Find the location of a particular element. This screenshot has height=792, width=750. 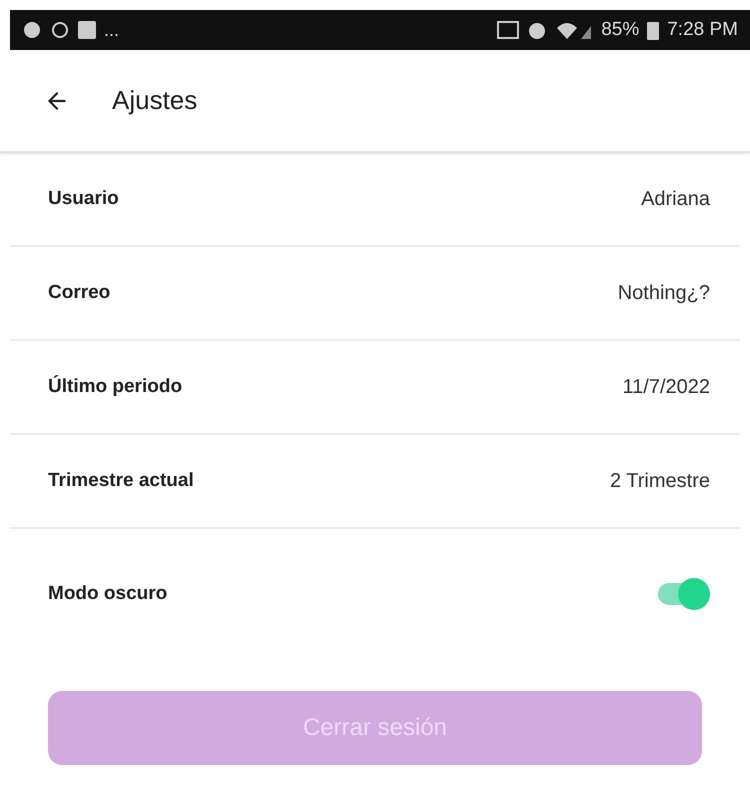

setting-value: 11/7/2022 is located at coordinates (666, 387).